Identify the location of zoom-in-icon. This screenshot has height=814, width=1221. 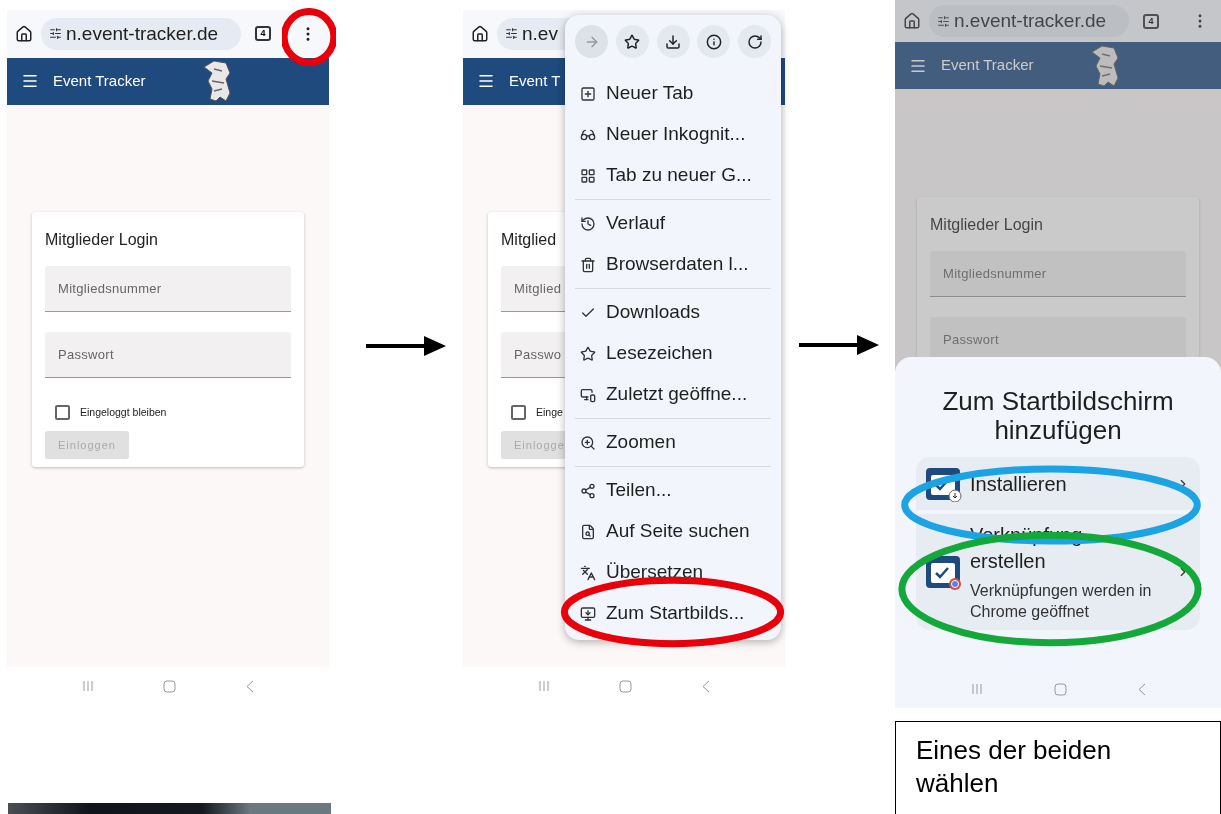
(588, 442).